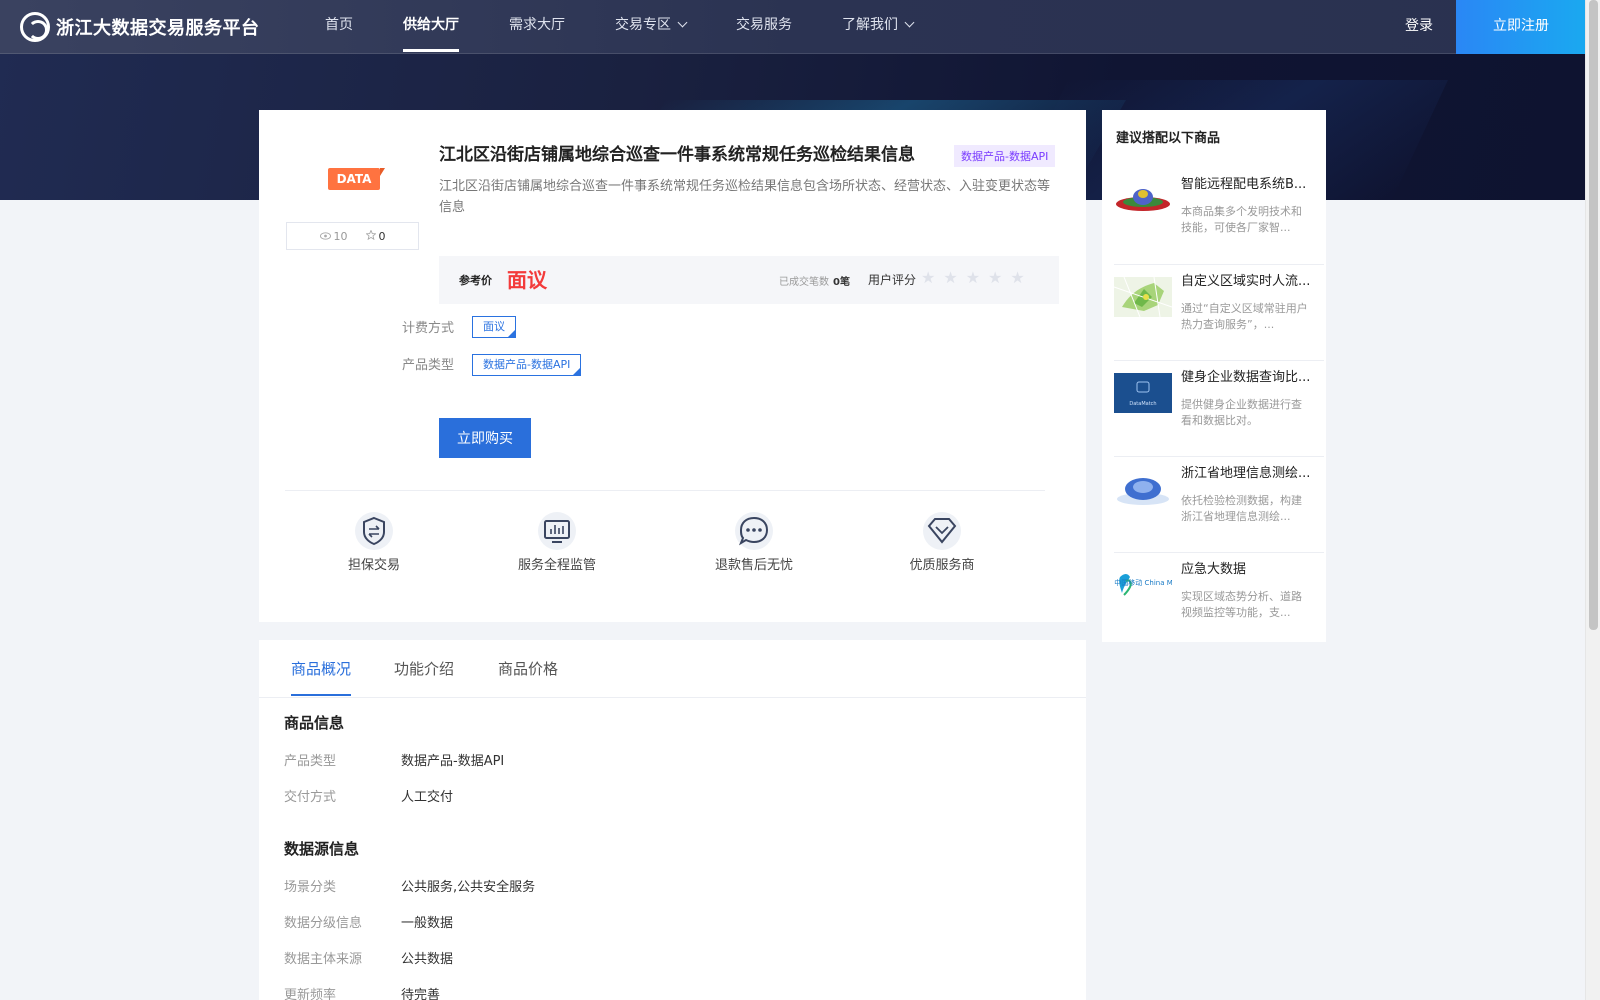  What do you see at coordinates (677, 155) in the screenshot?
I see `product-title: 江北区沿街店铺属地综合巡查一件事系统常规任务巡检结果信息` at bounding box center [677, 155].